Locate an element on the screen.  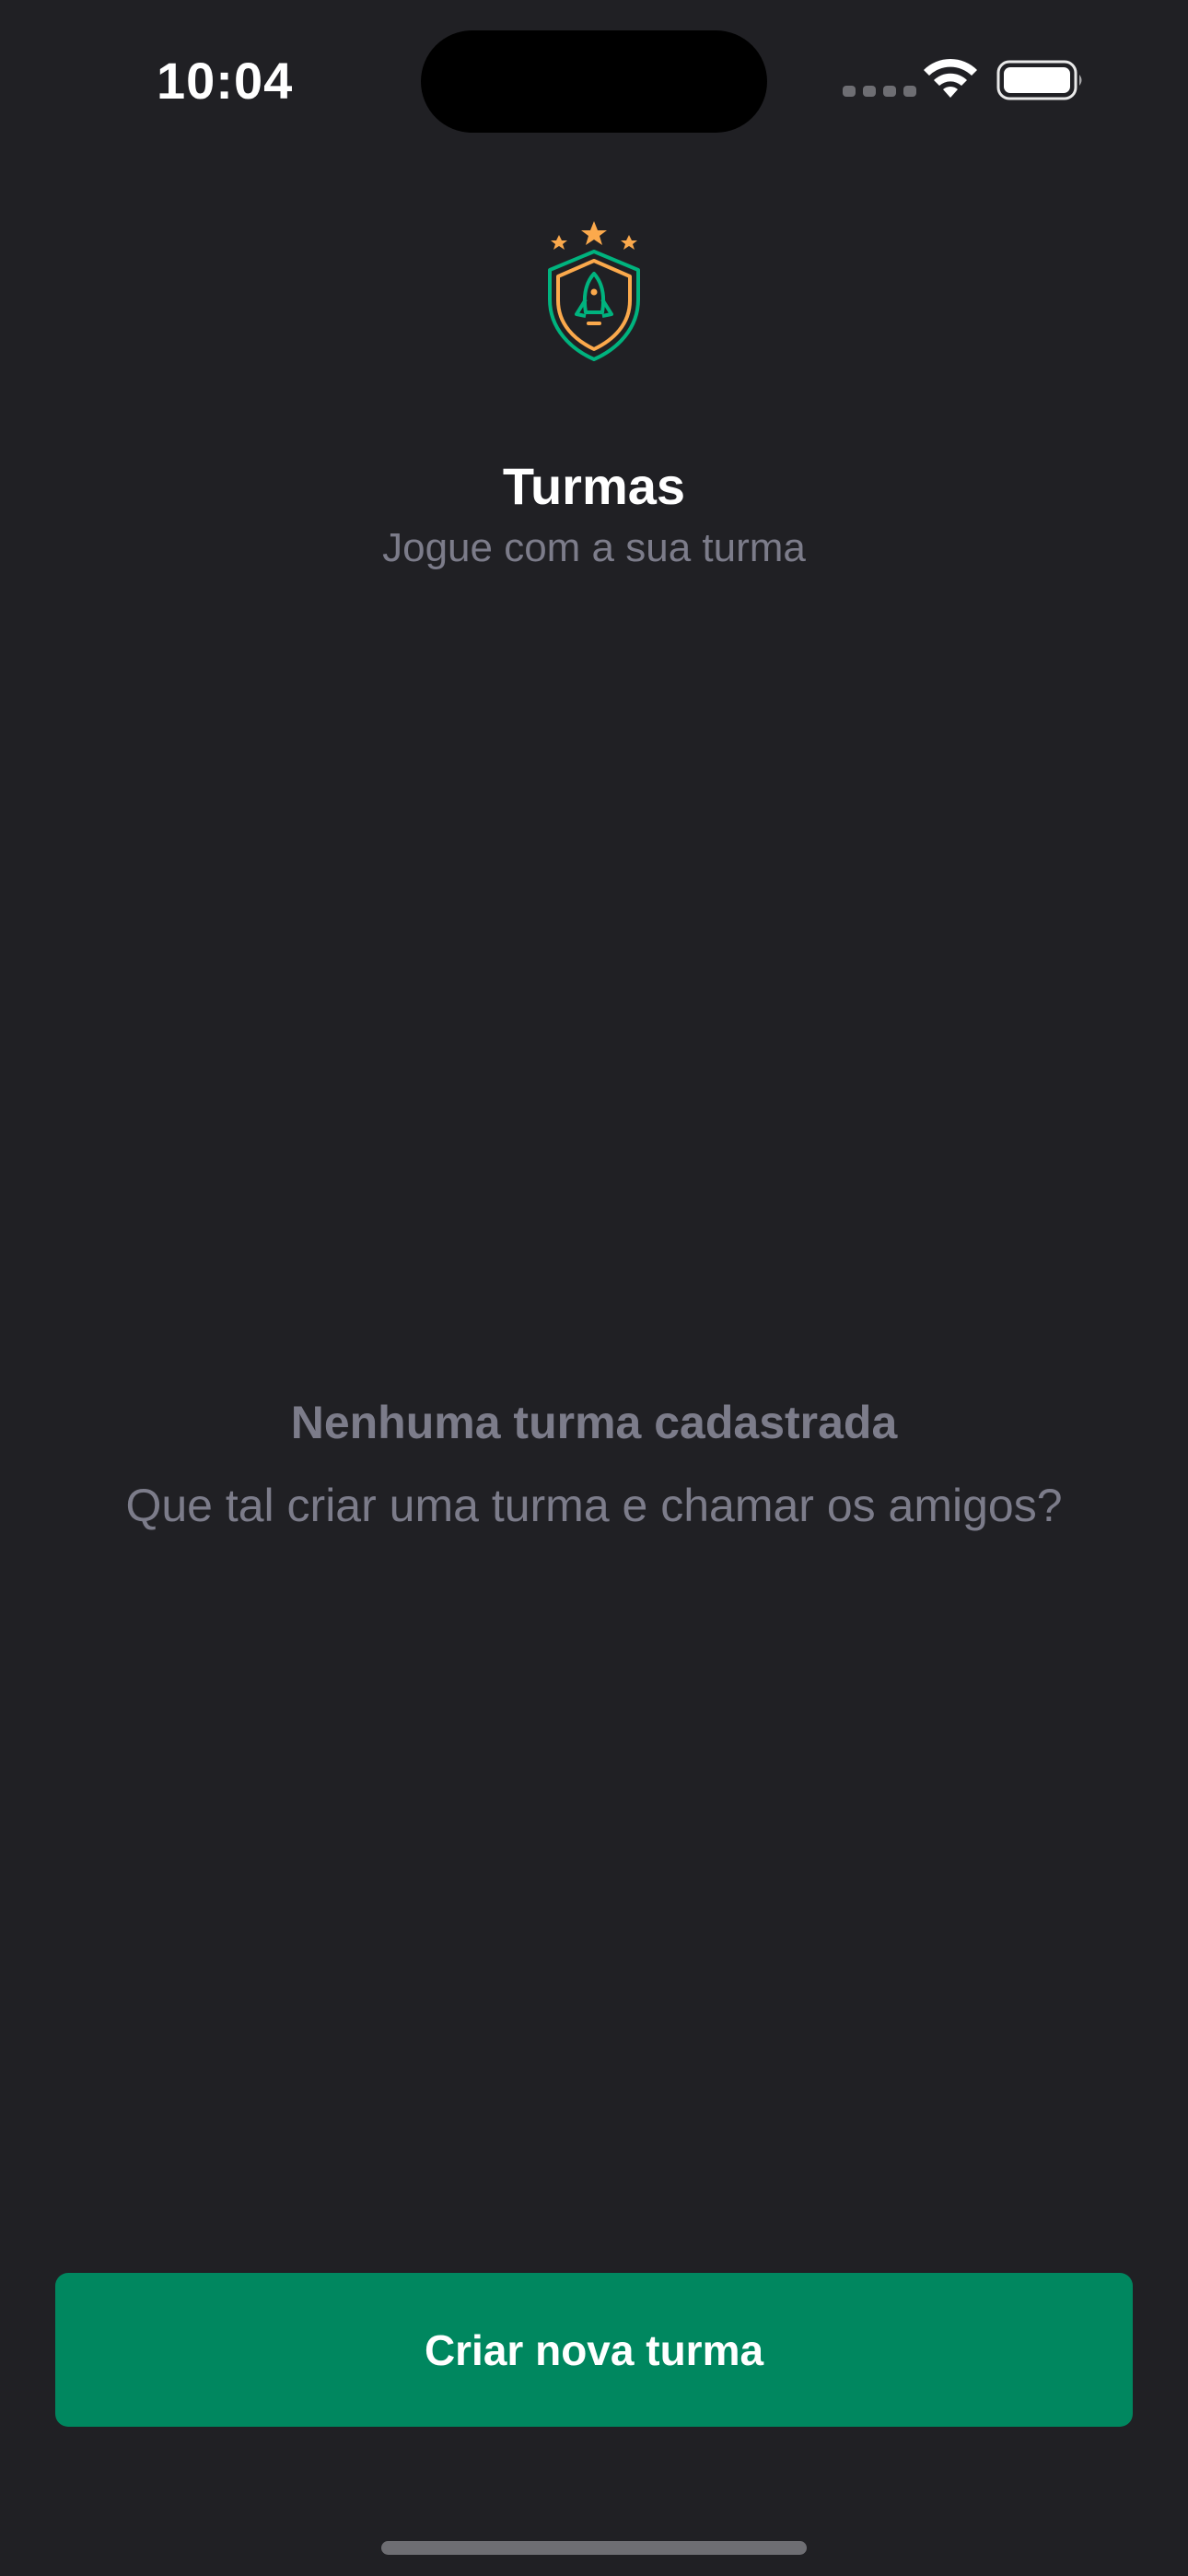
cellular-signal-icon is located at coordinates (879, 91).